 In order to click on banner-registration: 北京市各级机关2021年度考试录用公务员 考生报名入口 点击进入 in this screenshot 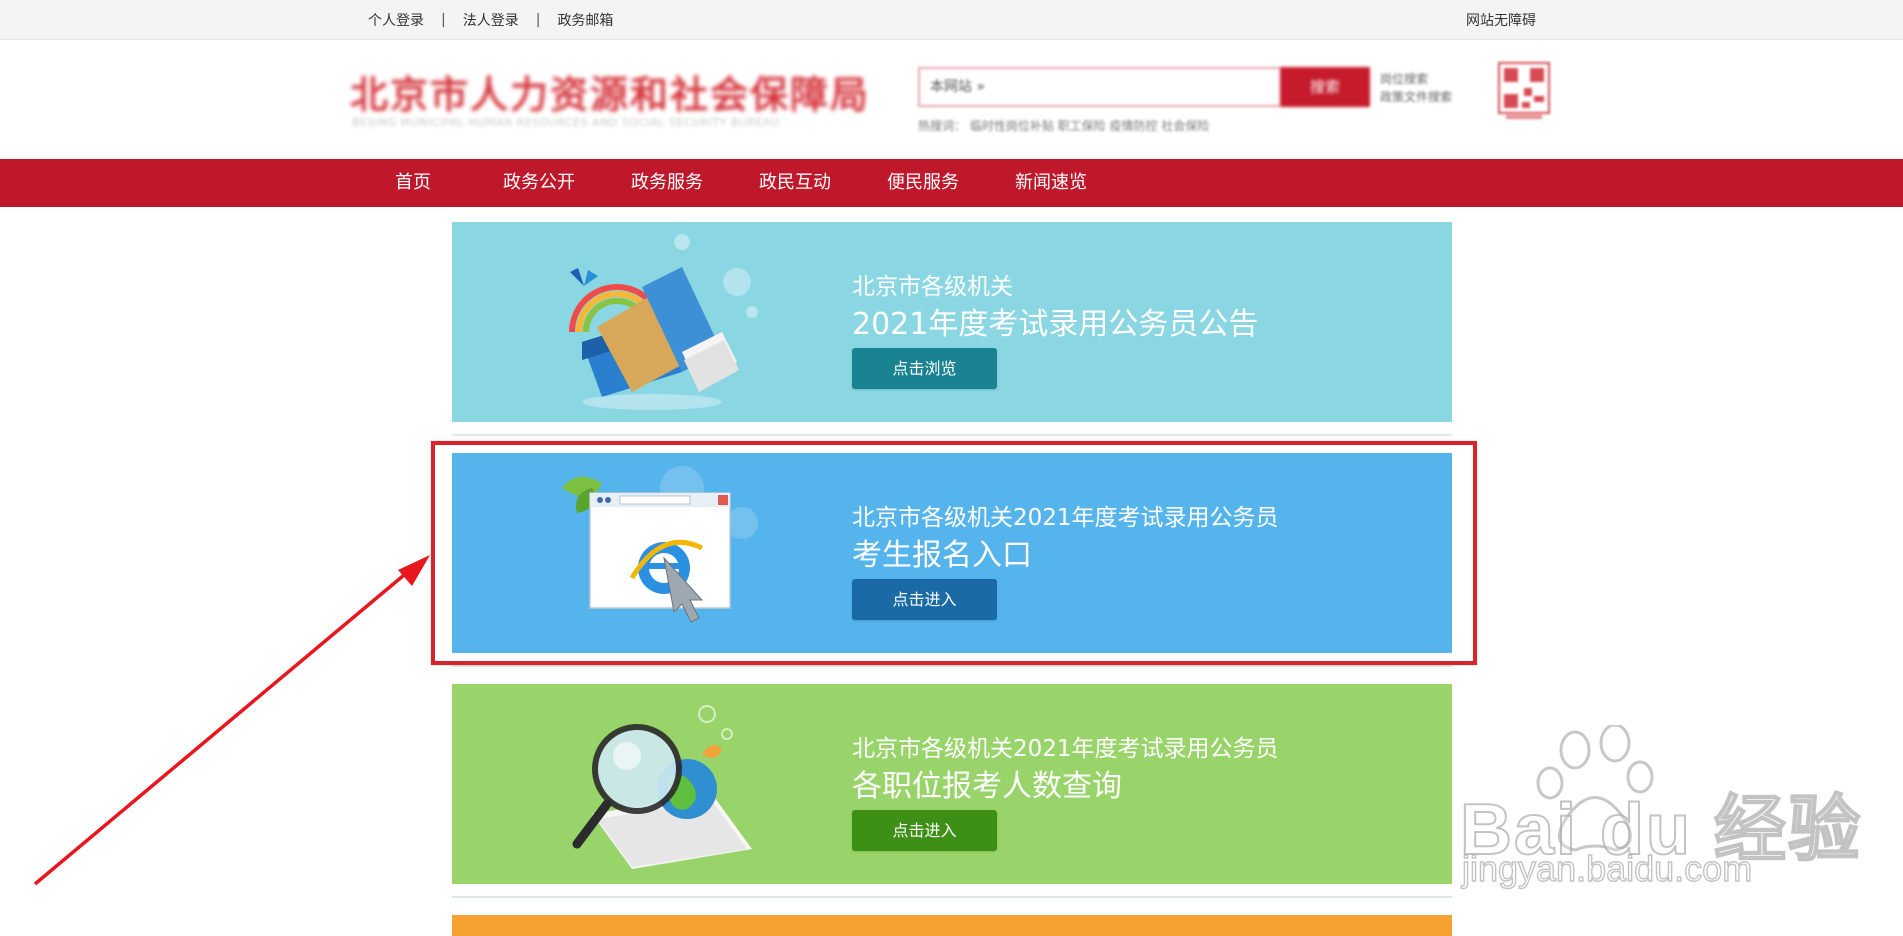, I will do `click(952, 553)`.